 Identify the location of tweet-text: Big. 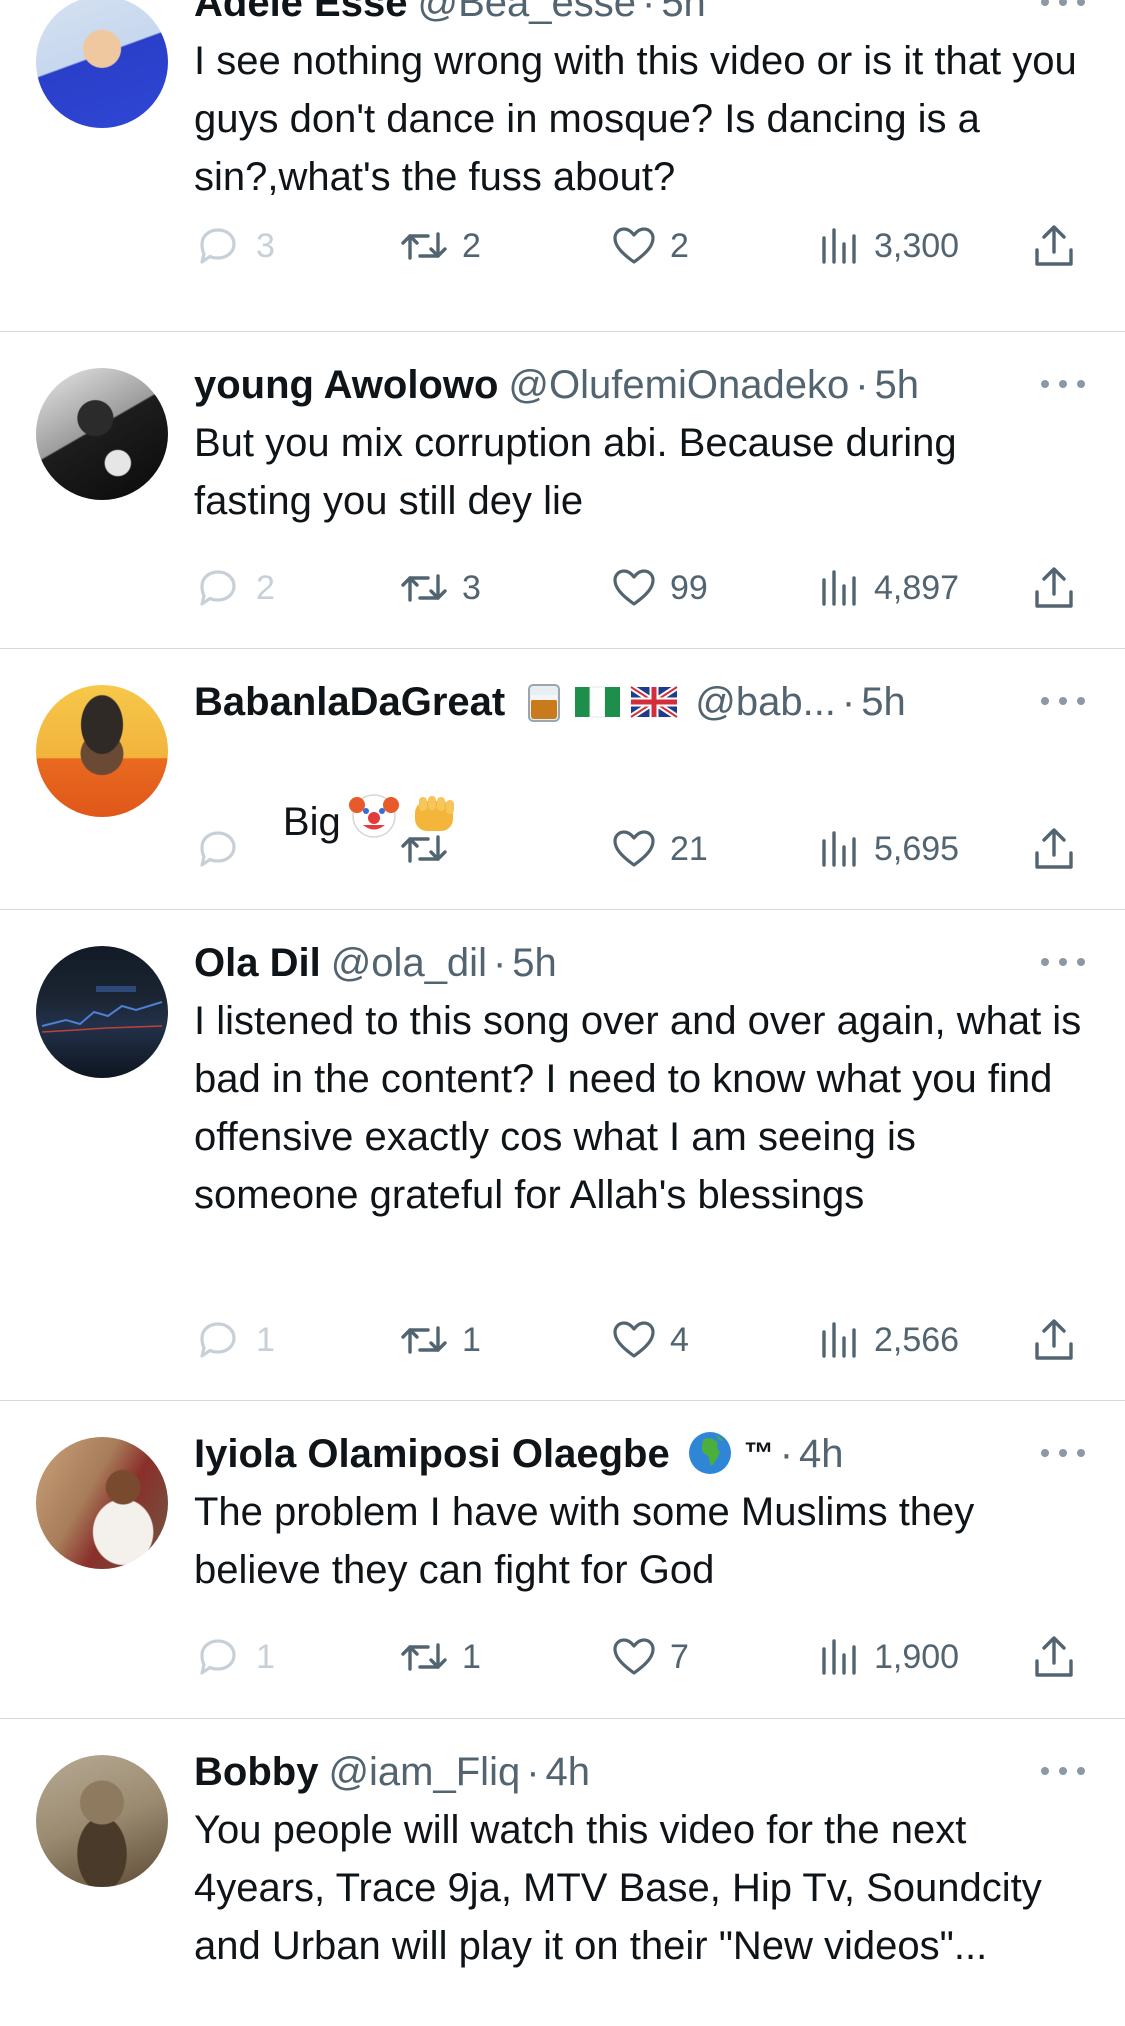
(639, 820).